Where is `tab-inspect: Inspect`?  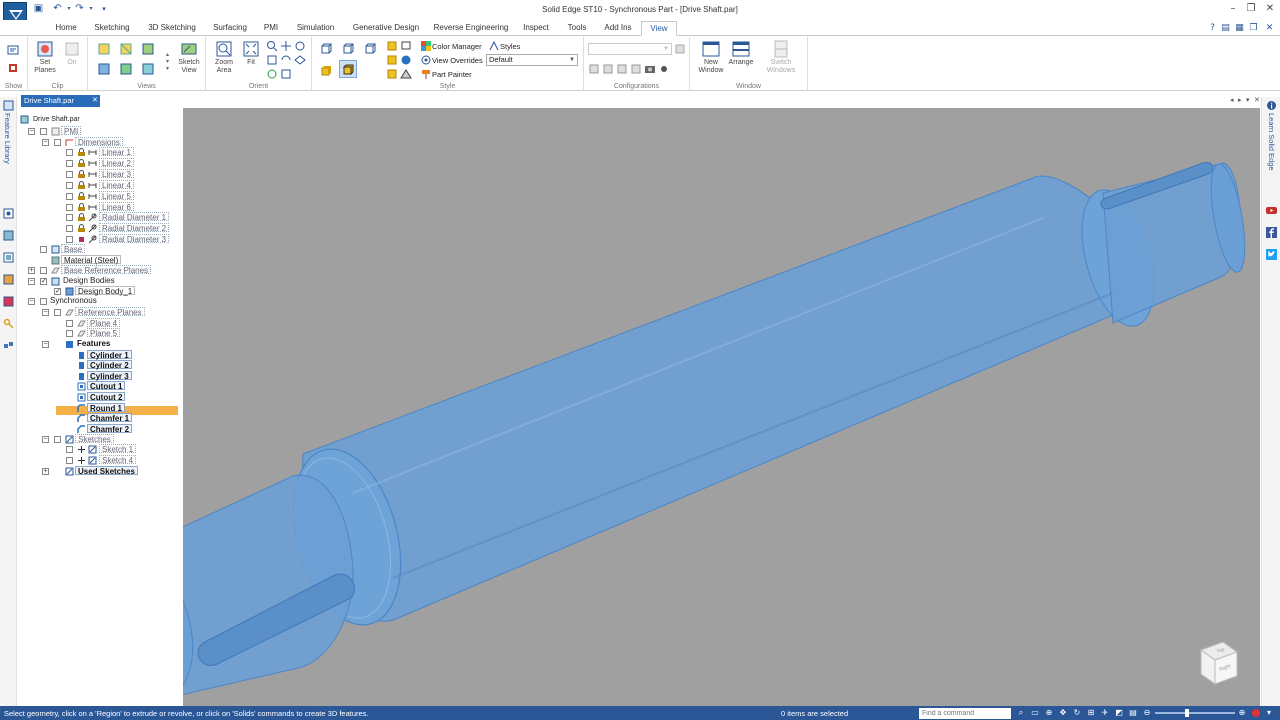
tab-inspect: Inspect is located at coordinates (536, 28).